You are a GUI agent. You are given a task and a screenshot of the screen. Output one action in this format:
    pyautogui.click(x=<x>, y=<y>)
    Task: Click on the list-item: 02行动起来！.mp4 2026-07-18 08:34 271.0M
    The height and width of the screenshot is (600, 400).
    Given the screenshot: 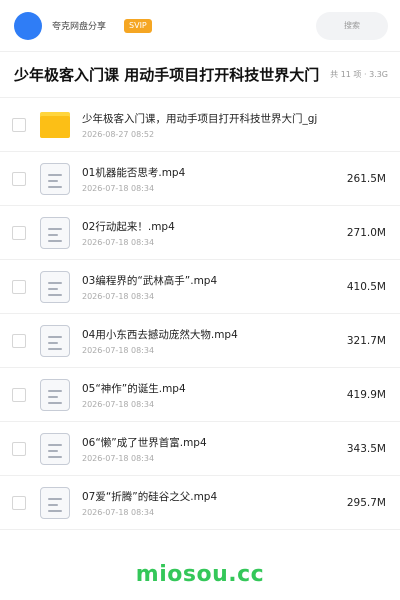 What is the action you would take?
    pyautogui.click(x=200, y=233)
    